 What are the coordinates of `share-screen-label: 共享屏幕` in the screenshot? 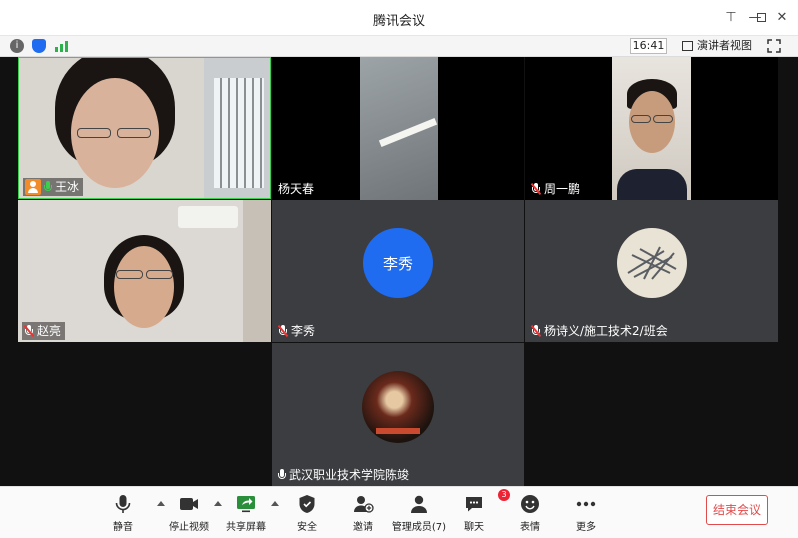 It's located at (246, 527).